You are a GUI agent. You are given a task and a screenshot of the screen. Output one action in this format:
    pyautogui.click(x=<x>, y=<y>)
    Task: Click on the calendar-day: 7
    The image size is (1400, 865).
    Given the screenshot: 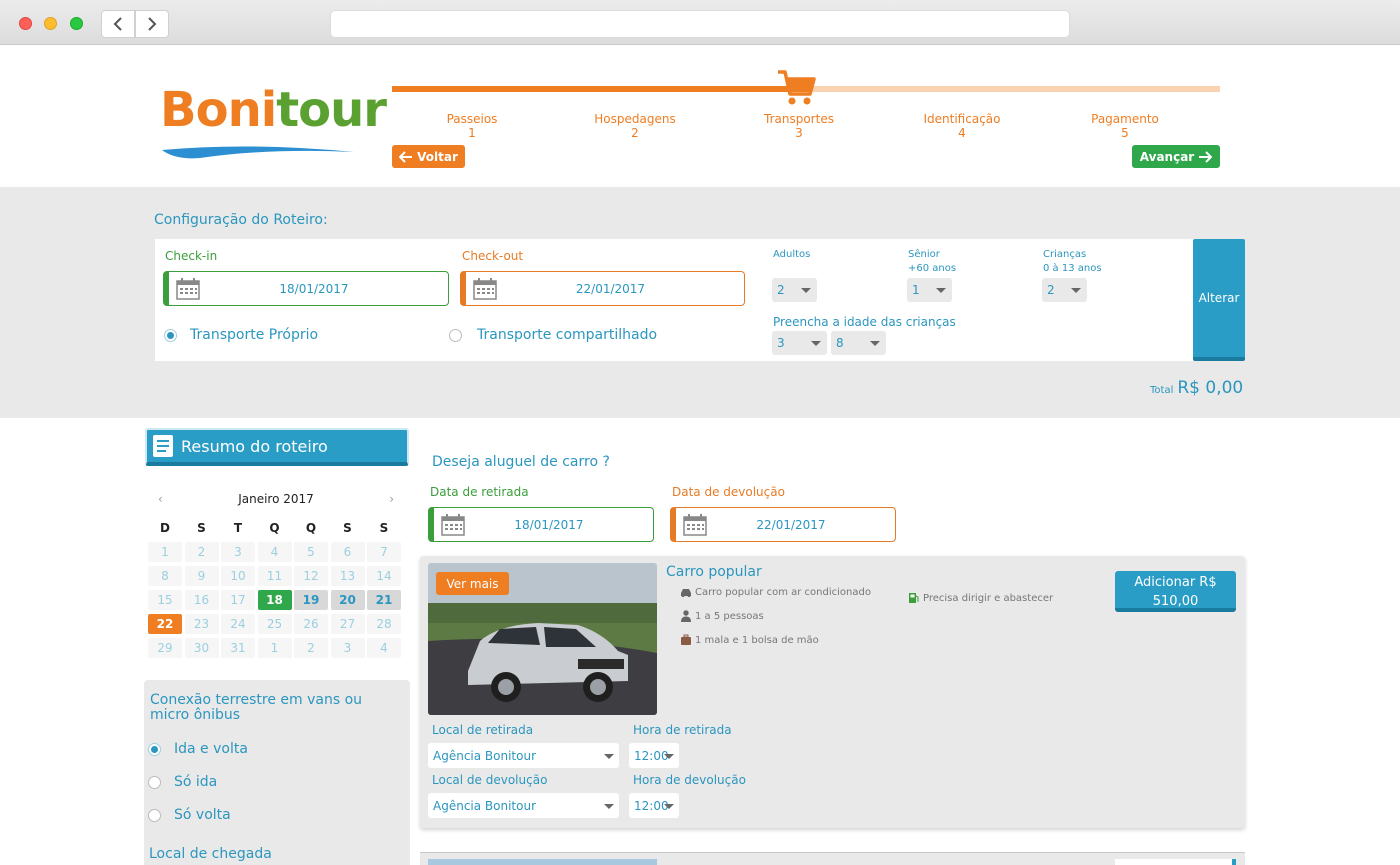 What is the action you would take?
    pyautogui.click(x=384, y=552)
    